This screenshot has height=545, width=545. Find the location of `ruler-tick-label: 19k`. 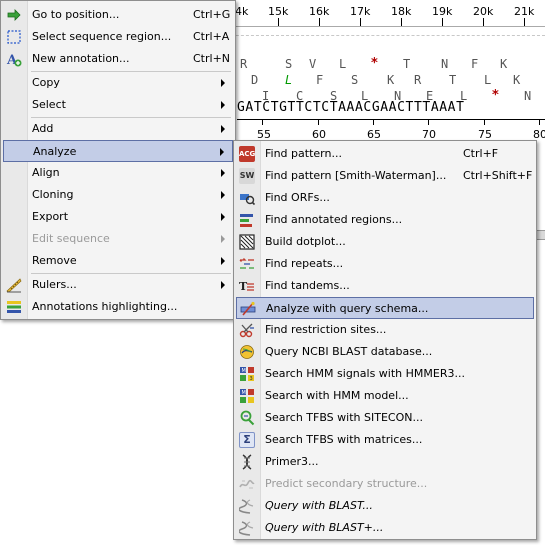

ruler-tick-label: 19k is located at coordinates (442, 11).